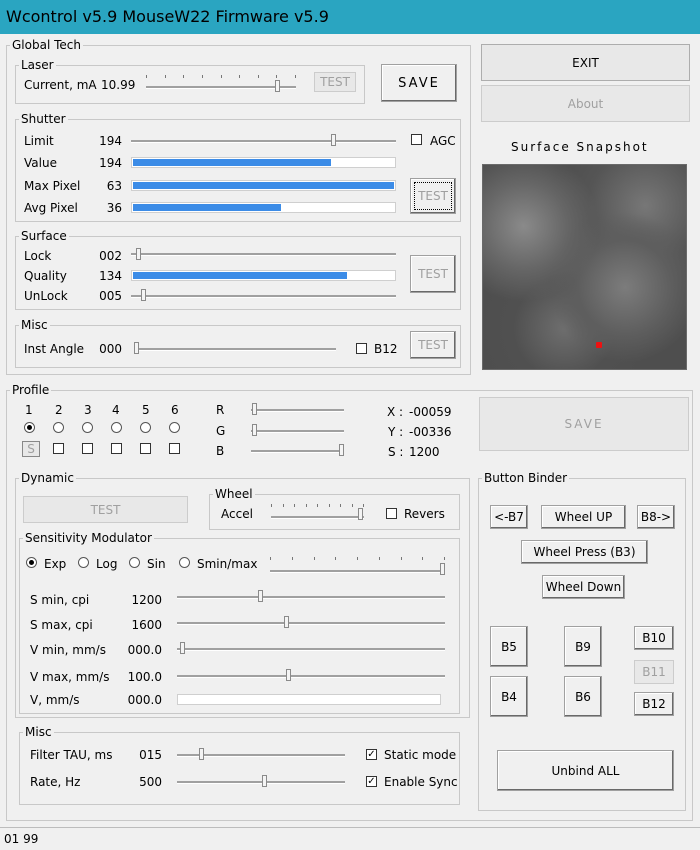  What do you see at coordinates (240, 275) in the screenshot?
I see `quality-fill` at bounding box center [240, 275].